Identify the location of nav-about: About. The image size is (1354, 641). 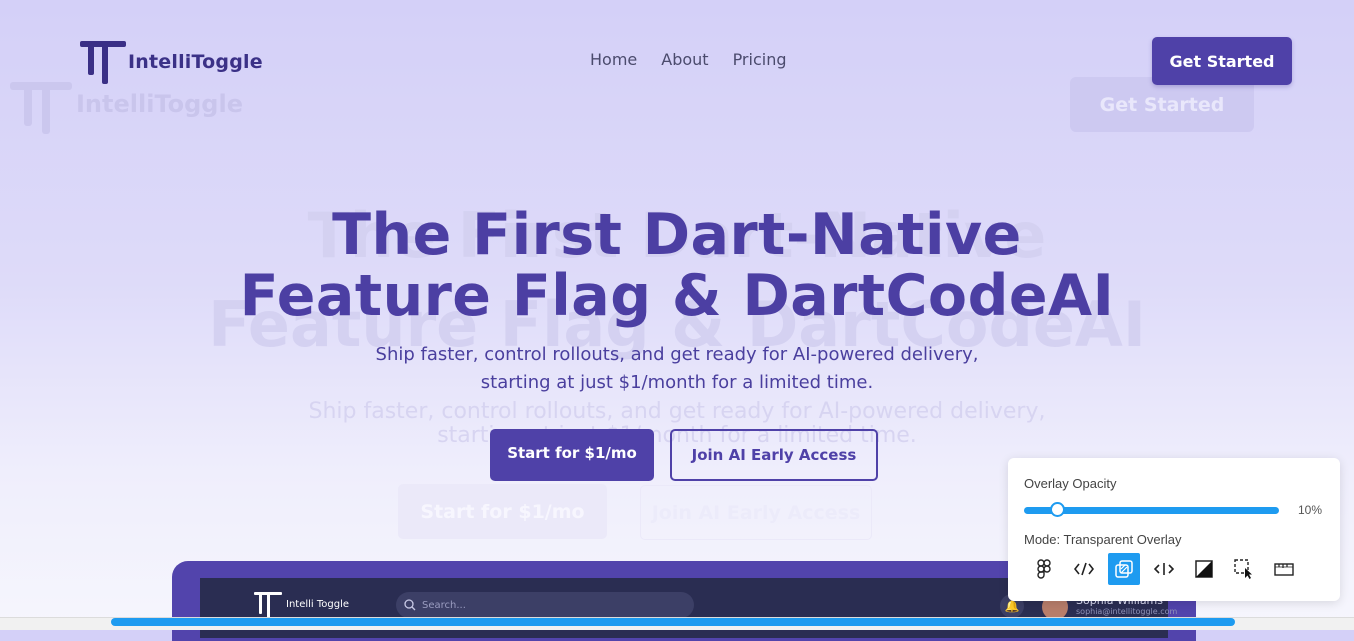
(684, 59).